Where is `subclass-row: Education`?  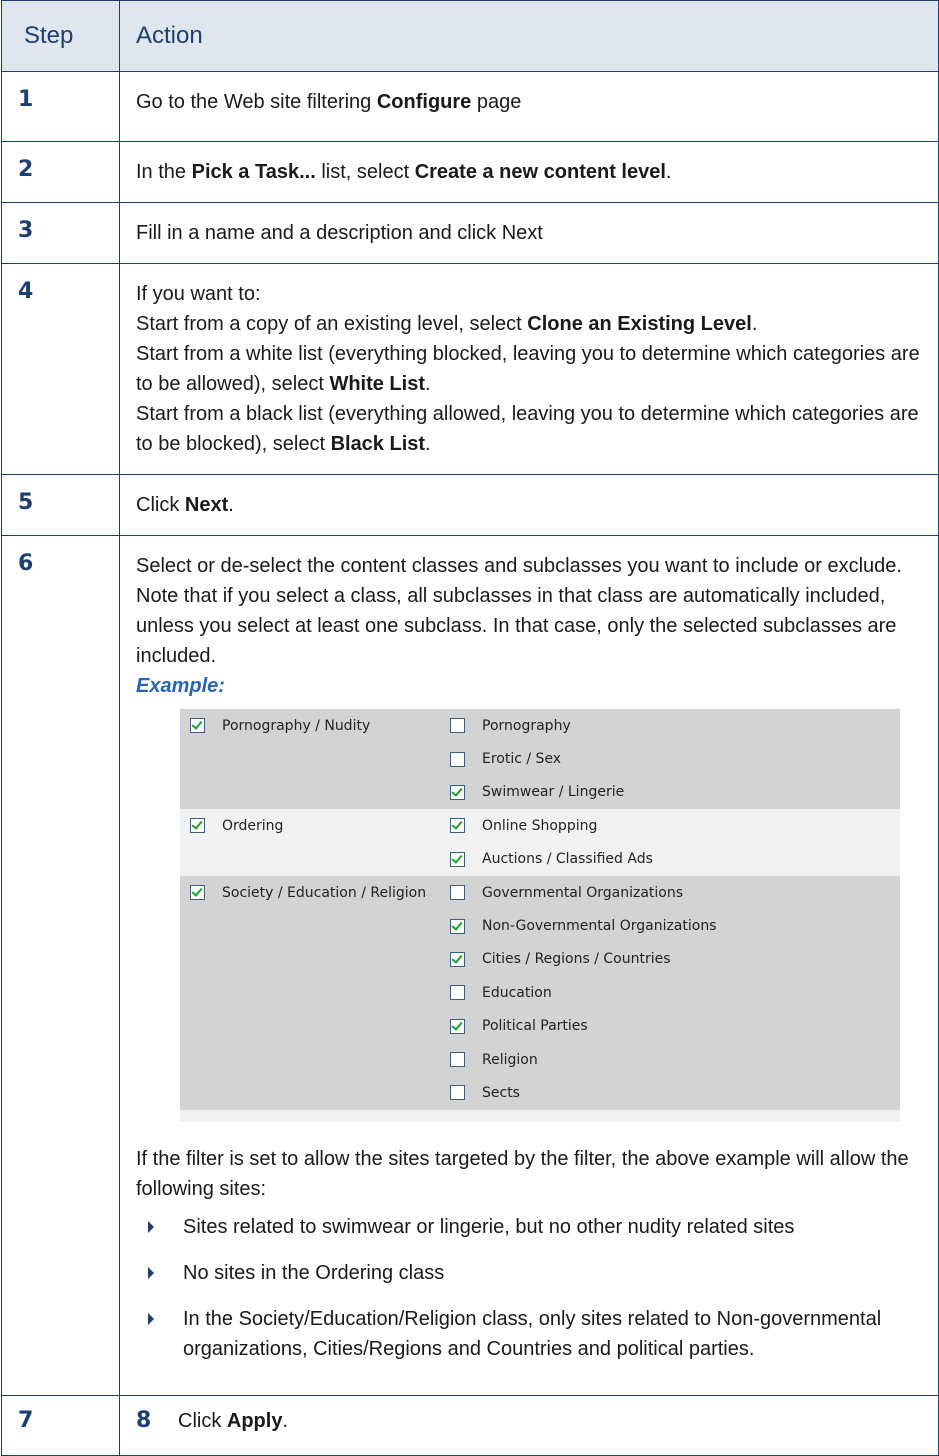 subclass-row: Education is located at coordinates (675, 992).